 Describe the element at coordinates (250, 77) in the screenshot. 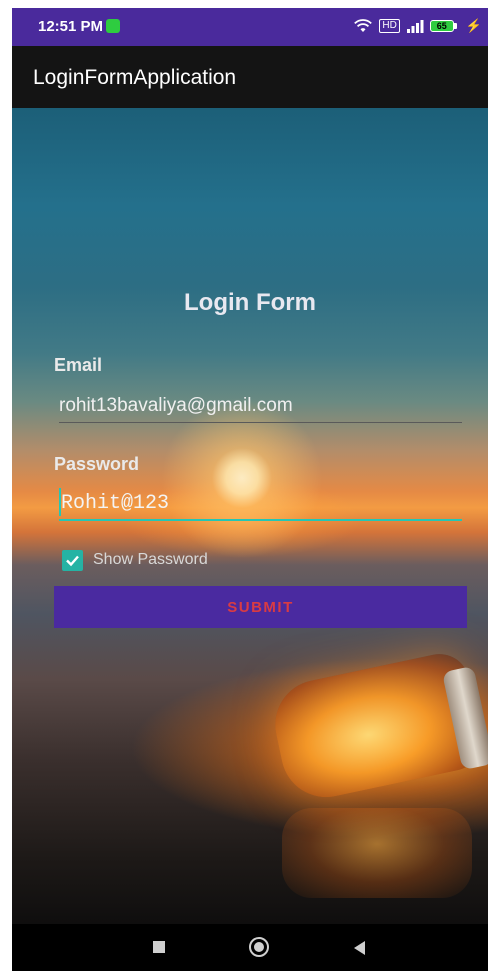

I see `app-bar: LoginFormApplication` at that location.